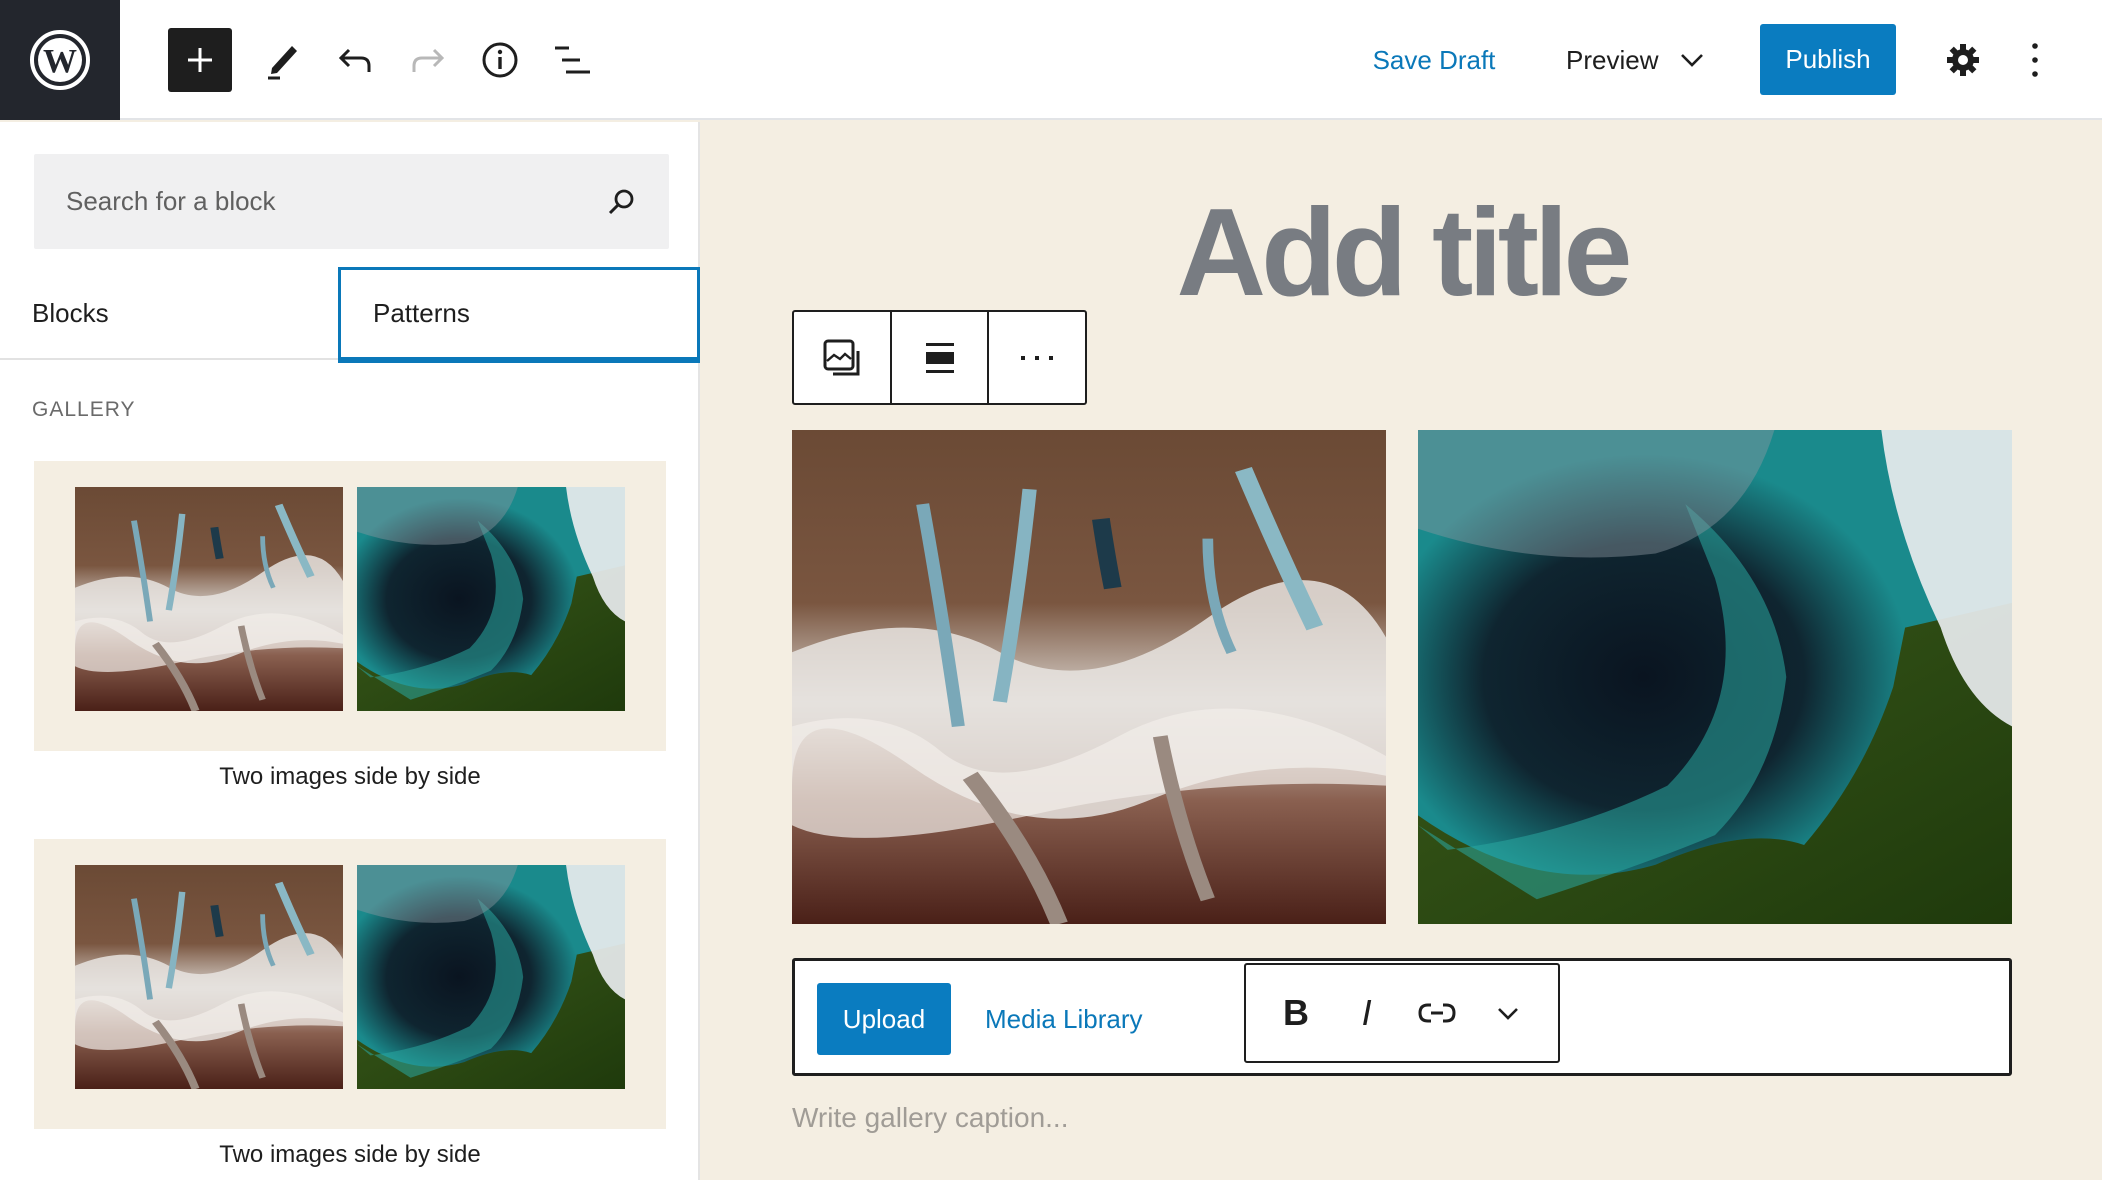 The image size is (2102, 1180). I want to click on block-toolbar, so click(939, 357).